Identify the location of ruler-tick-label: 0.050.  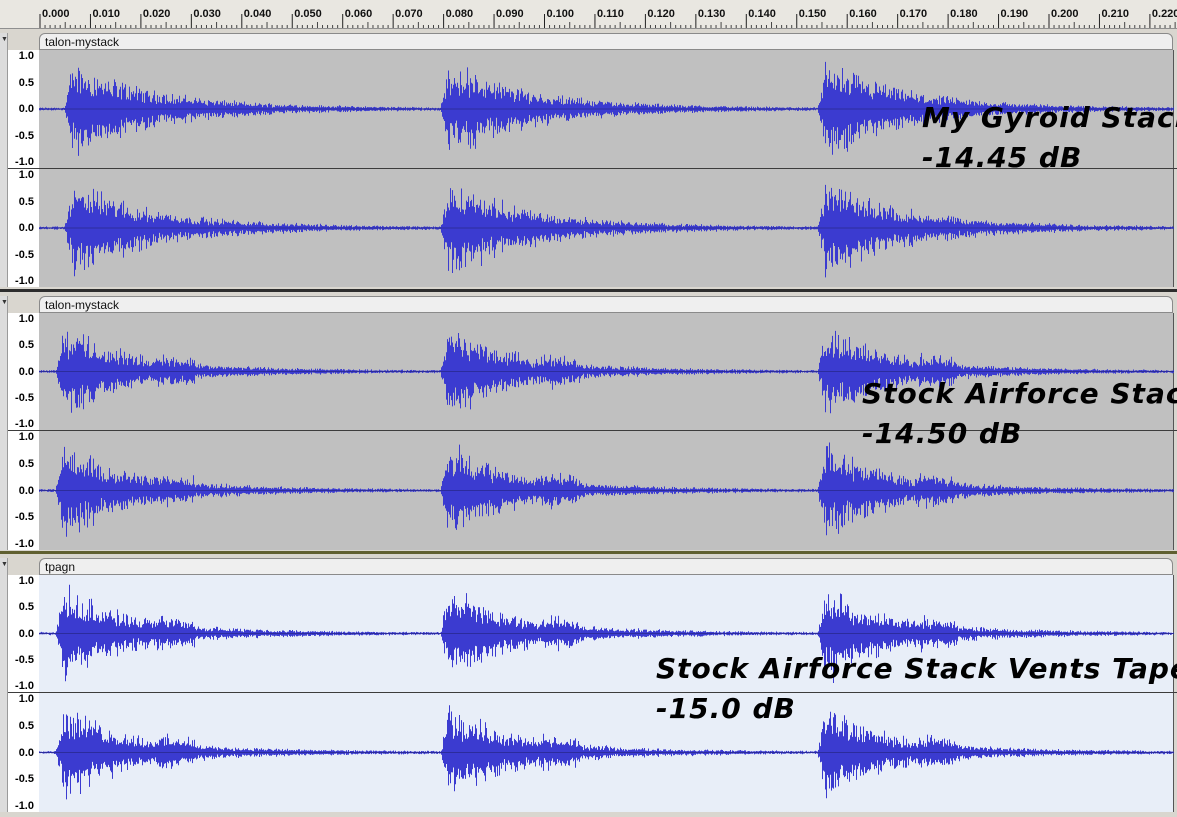
(308, 14).